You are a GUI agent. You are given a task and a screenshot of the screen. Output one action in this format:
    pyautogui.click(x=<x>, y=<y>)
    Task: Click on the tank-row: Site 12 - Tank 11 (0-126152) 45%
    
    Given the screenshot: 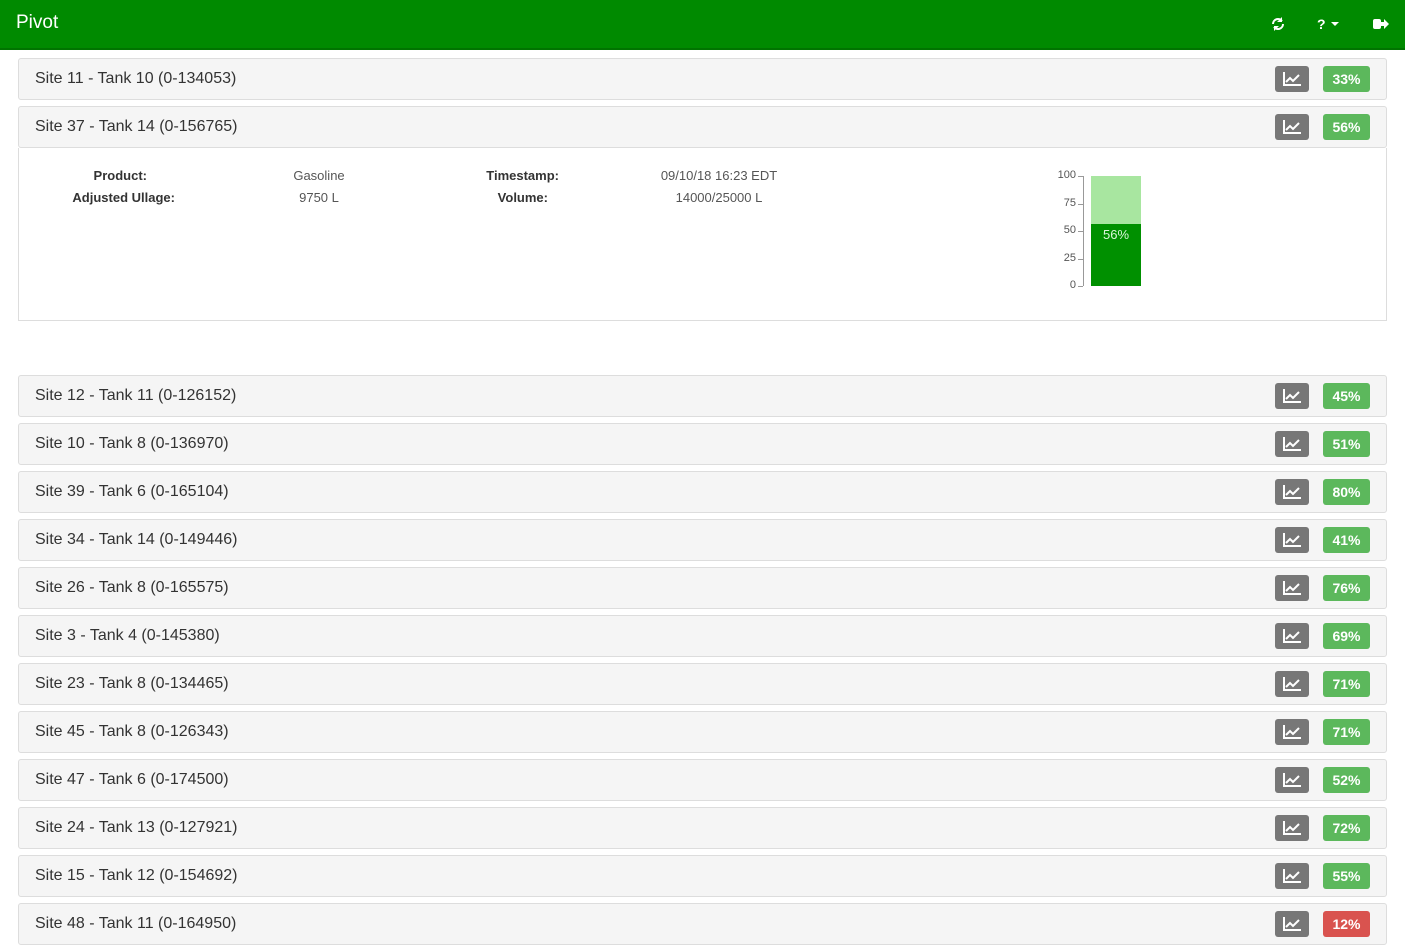 What is the action you would take?
    pyautogui.click(x=702, y=396)
    